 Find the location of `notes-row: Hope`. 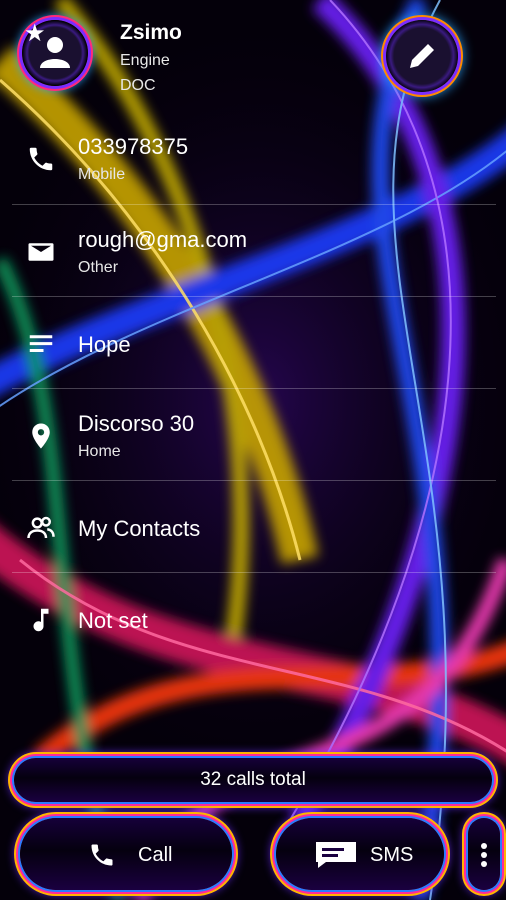

notes-row: Hope is located at coordinates (253, 343).